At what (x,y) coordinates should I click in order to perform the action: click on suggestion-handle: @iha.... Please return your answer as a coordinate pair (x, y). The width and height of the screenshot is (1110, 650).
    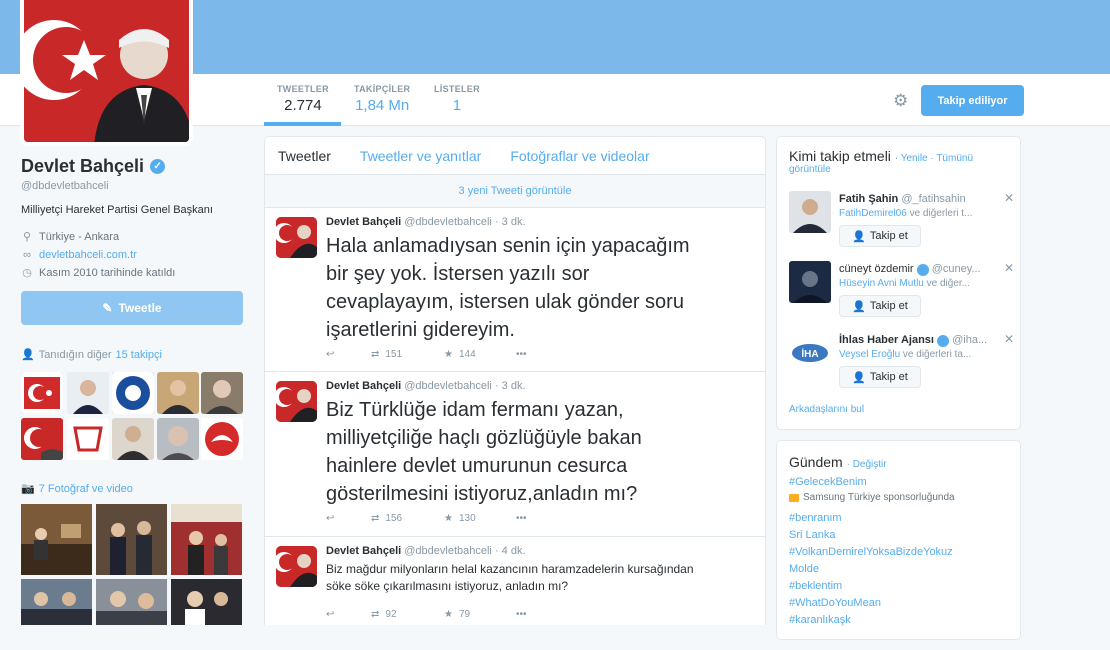
    Looking at the image, I should click on (969, 340).